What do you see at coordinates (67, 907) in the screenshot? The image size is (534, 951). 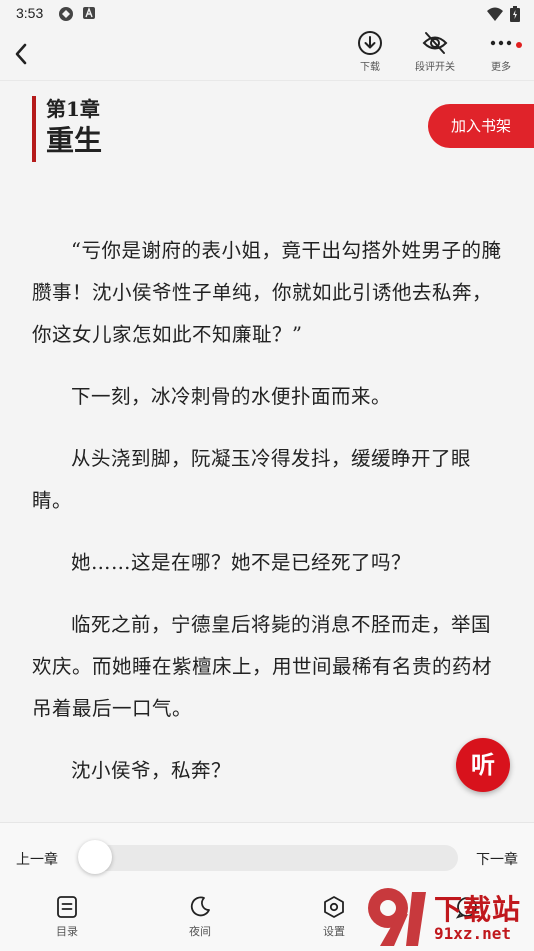 I see `list-icon` at bounding box center [67, 907].